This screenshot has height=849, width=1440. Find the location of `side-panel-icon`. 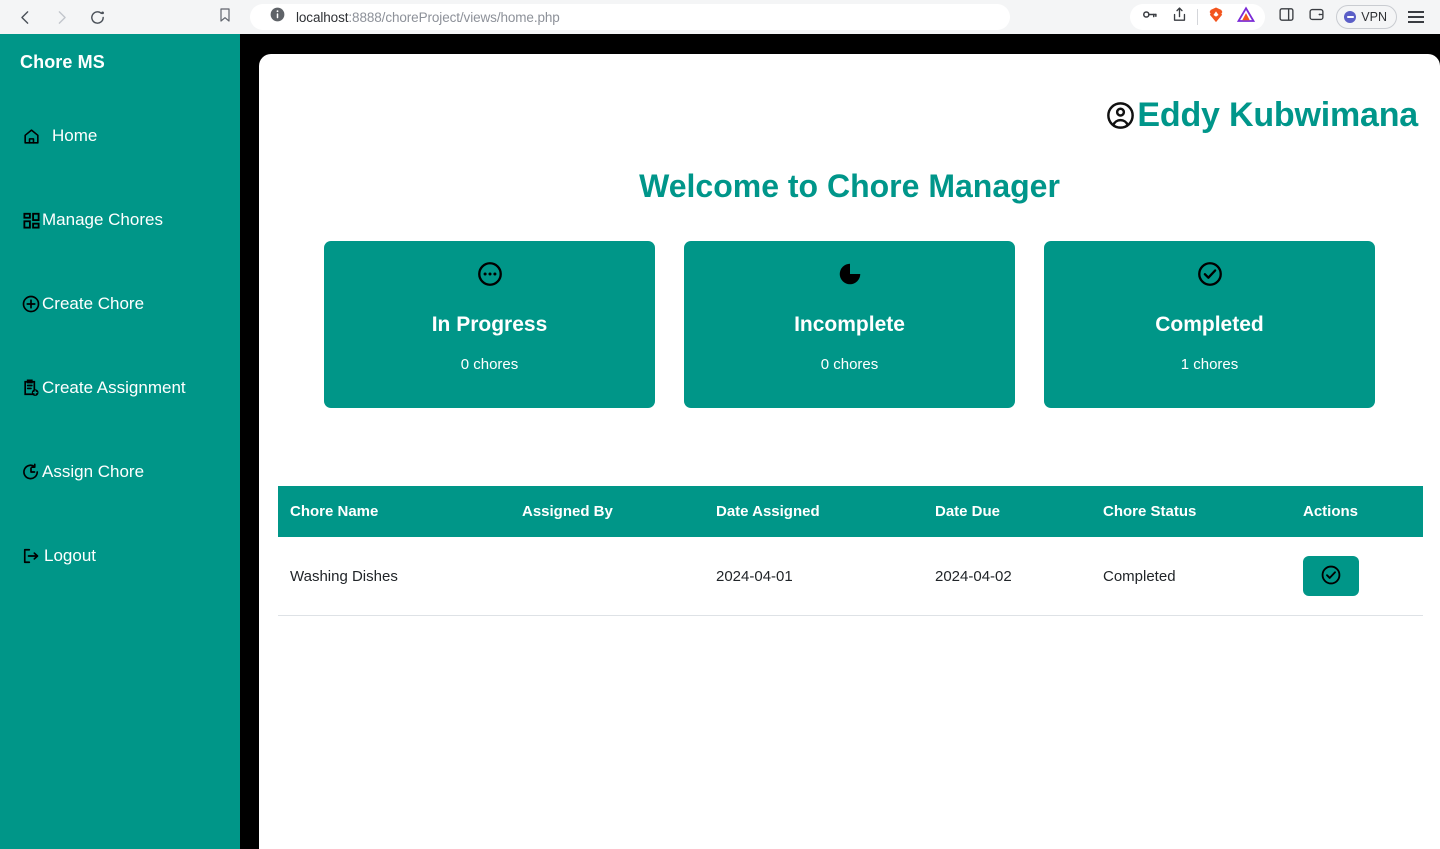

side-panel-icon is located at coordinates (1286, 17).